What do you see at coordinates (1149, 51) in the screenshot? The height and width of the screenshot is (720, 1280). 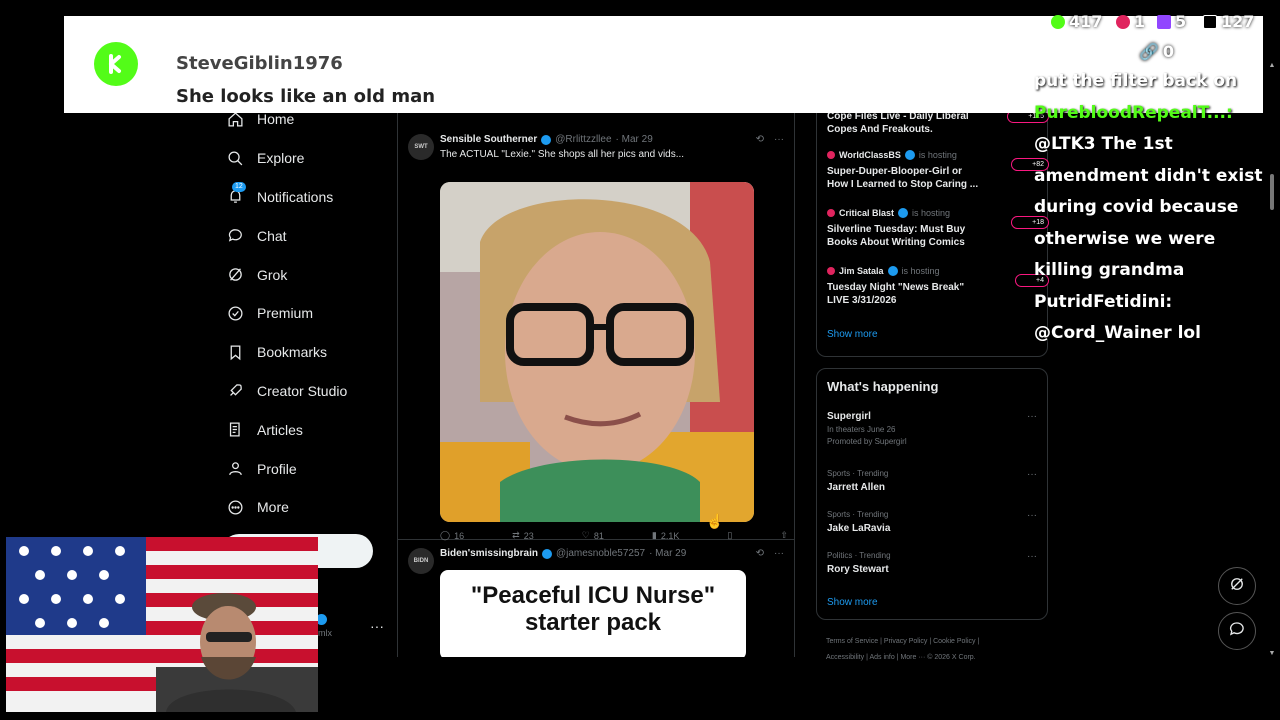 I see `link-icon: 🔗` at bounding box center [1149, 51].